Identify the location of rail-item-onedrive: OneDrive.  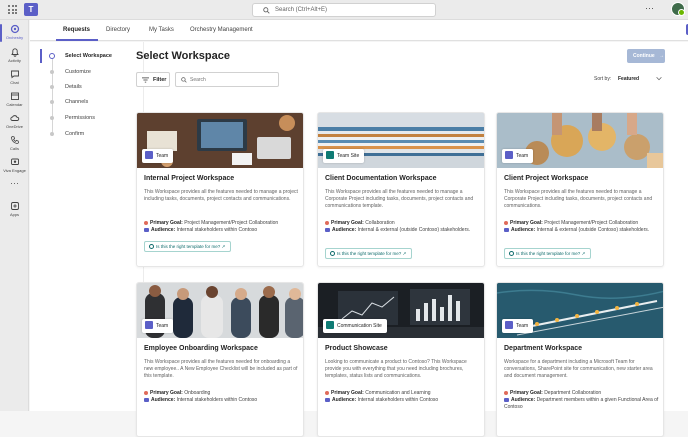
(14, 123).